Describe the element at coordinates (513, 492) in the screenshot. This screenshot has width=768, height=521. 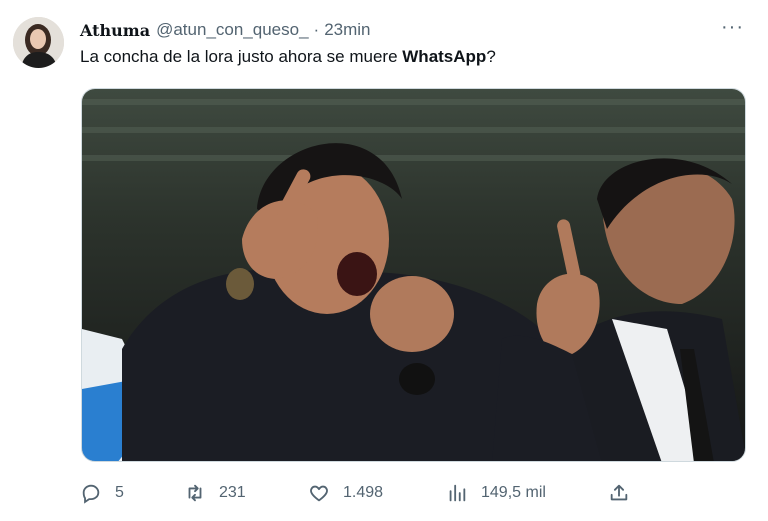
I see `view-count: 149,5 mil` at that location.